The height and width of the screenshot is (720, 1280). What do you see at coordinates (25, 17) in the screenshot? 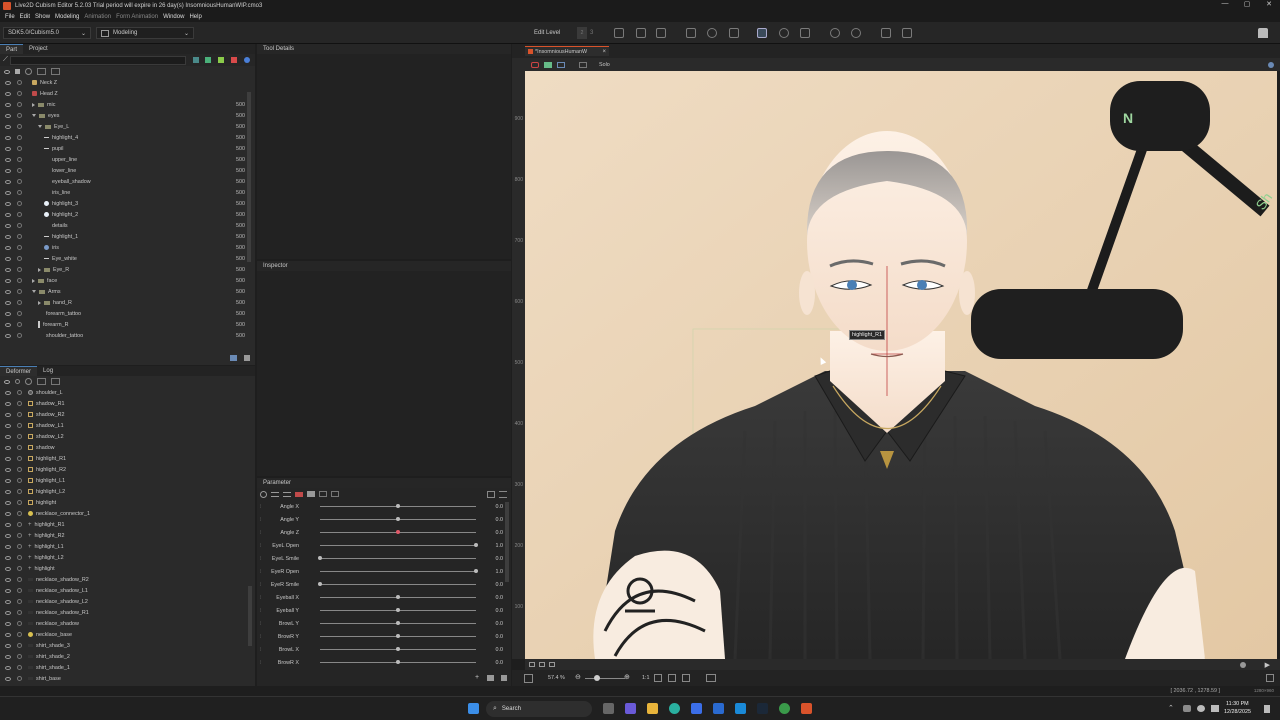
I see `menu-edit: Edit` at bounding box center [25, 17].